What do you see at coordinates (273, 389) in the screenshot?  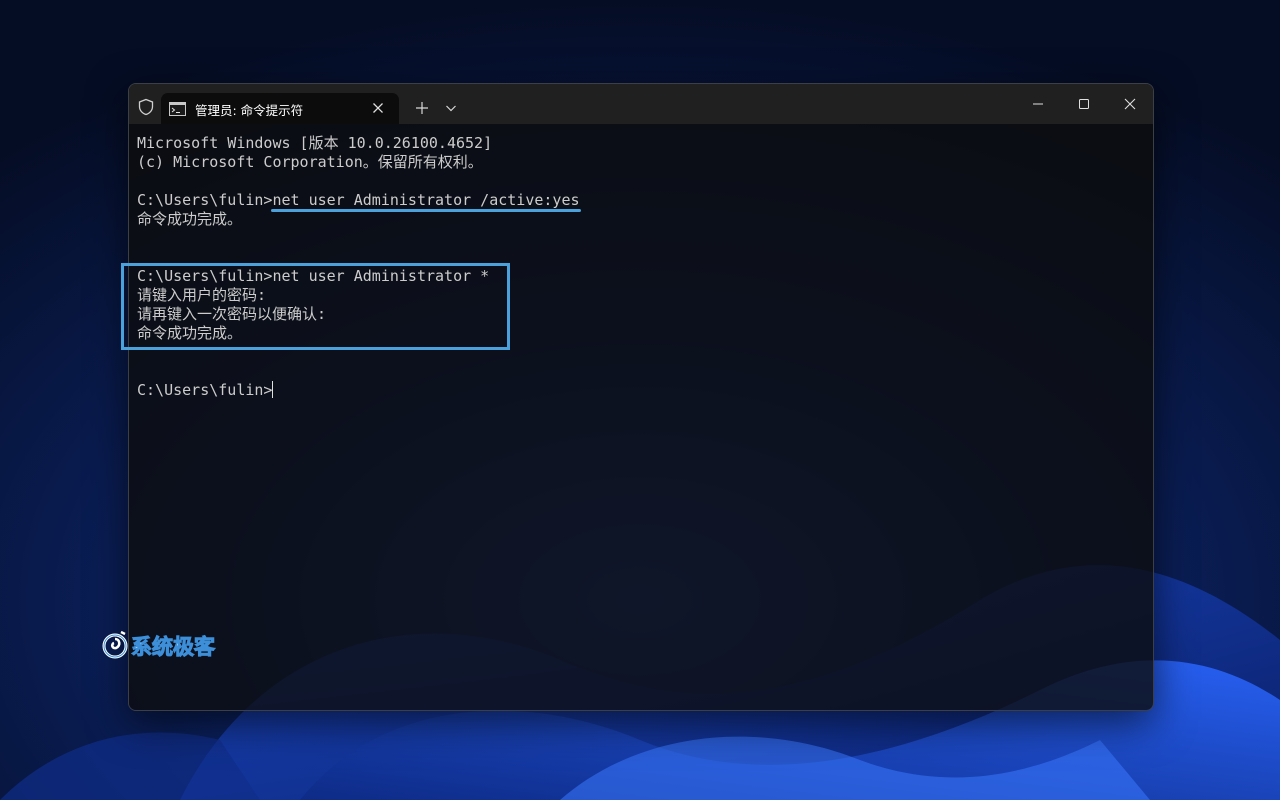 I see `text-cursor` at bounding box center [273, 389].